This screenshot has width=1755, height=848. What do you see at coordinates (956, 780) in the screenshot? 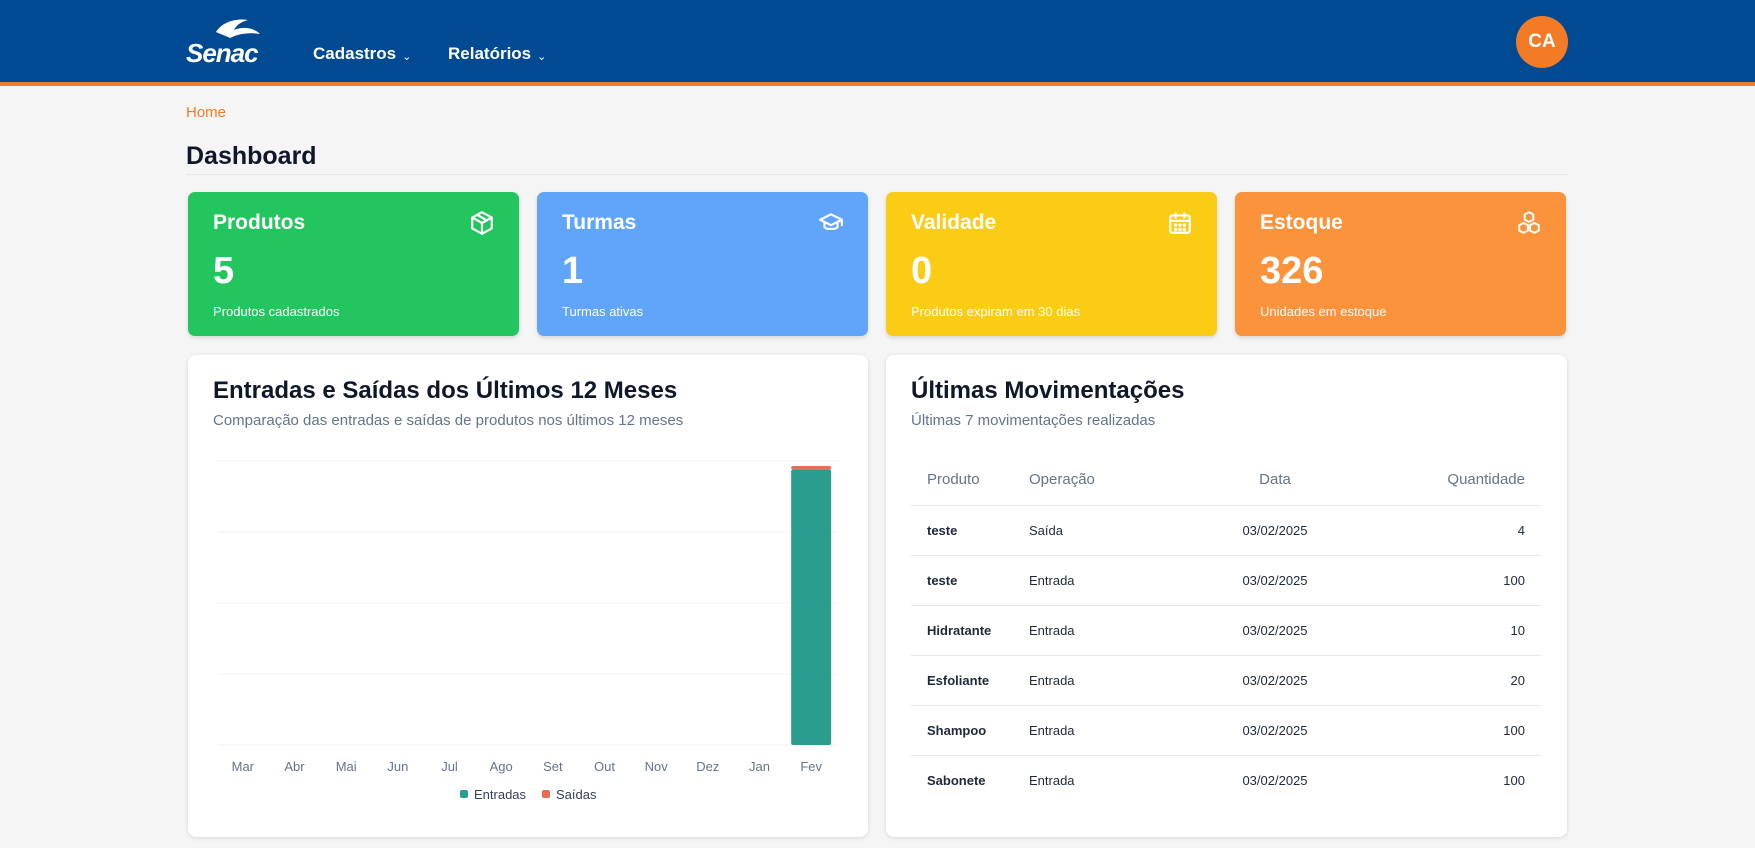
I see `cell-produto: Sabonete` at bounding box center [956, 780].